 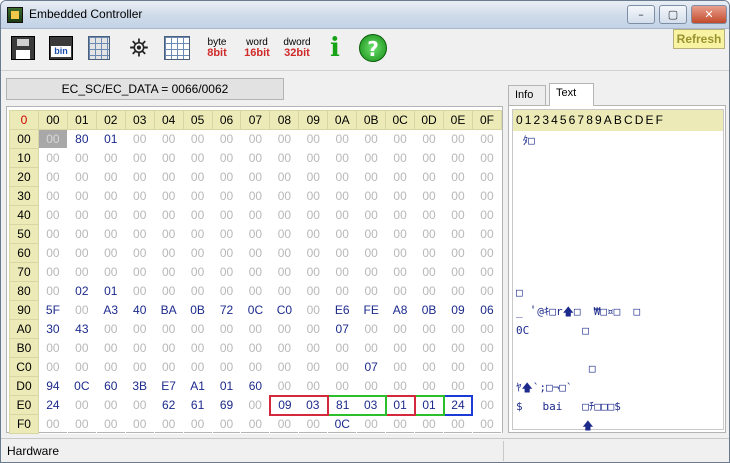 What do you see at coordinates (81, 139) in the screenshot?
I see `hex-cell: 80` at bounding box center [81, 139].